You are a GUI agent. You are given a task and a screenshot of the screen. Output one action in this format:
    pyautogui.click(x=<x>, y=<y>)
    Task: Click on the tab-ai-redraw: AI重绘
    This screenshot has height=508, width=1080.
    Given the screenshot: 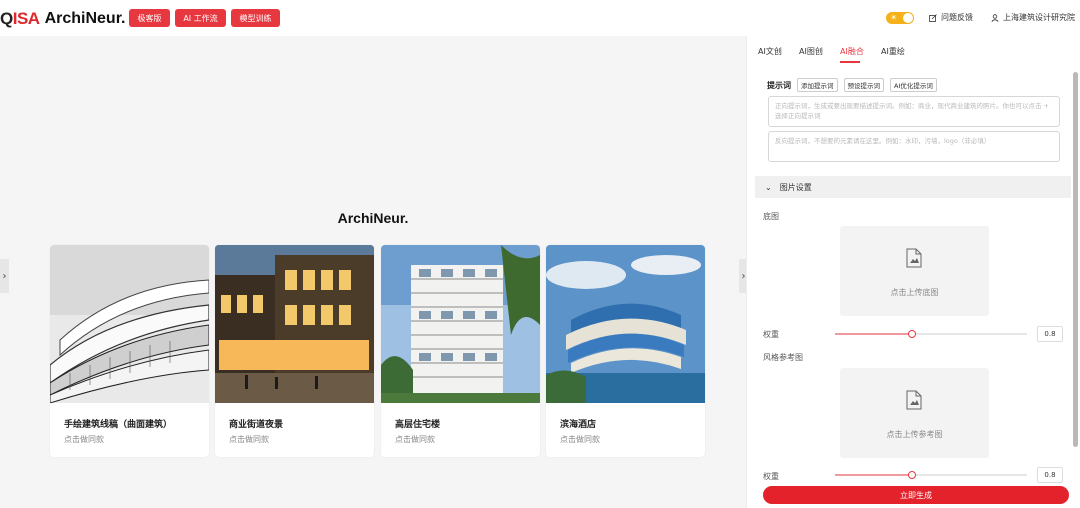 What is the action you would take?
    pyautogui.click(x=893, y=51)
    